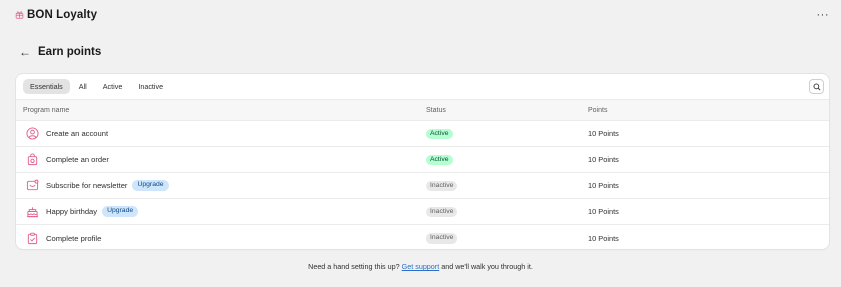 The width and height of the screenshot is (841, 287). What do you see at coordinates (422, 86) in the screenshot?
I see `filter-tabs: Essentials All Active Inactive` at bounding box center [422, 86].